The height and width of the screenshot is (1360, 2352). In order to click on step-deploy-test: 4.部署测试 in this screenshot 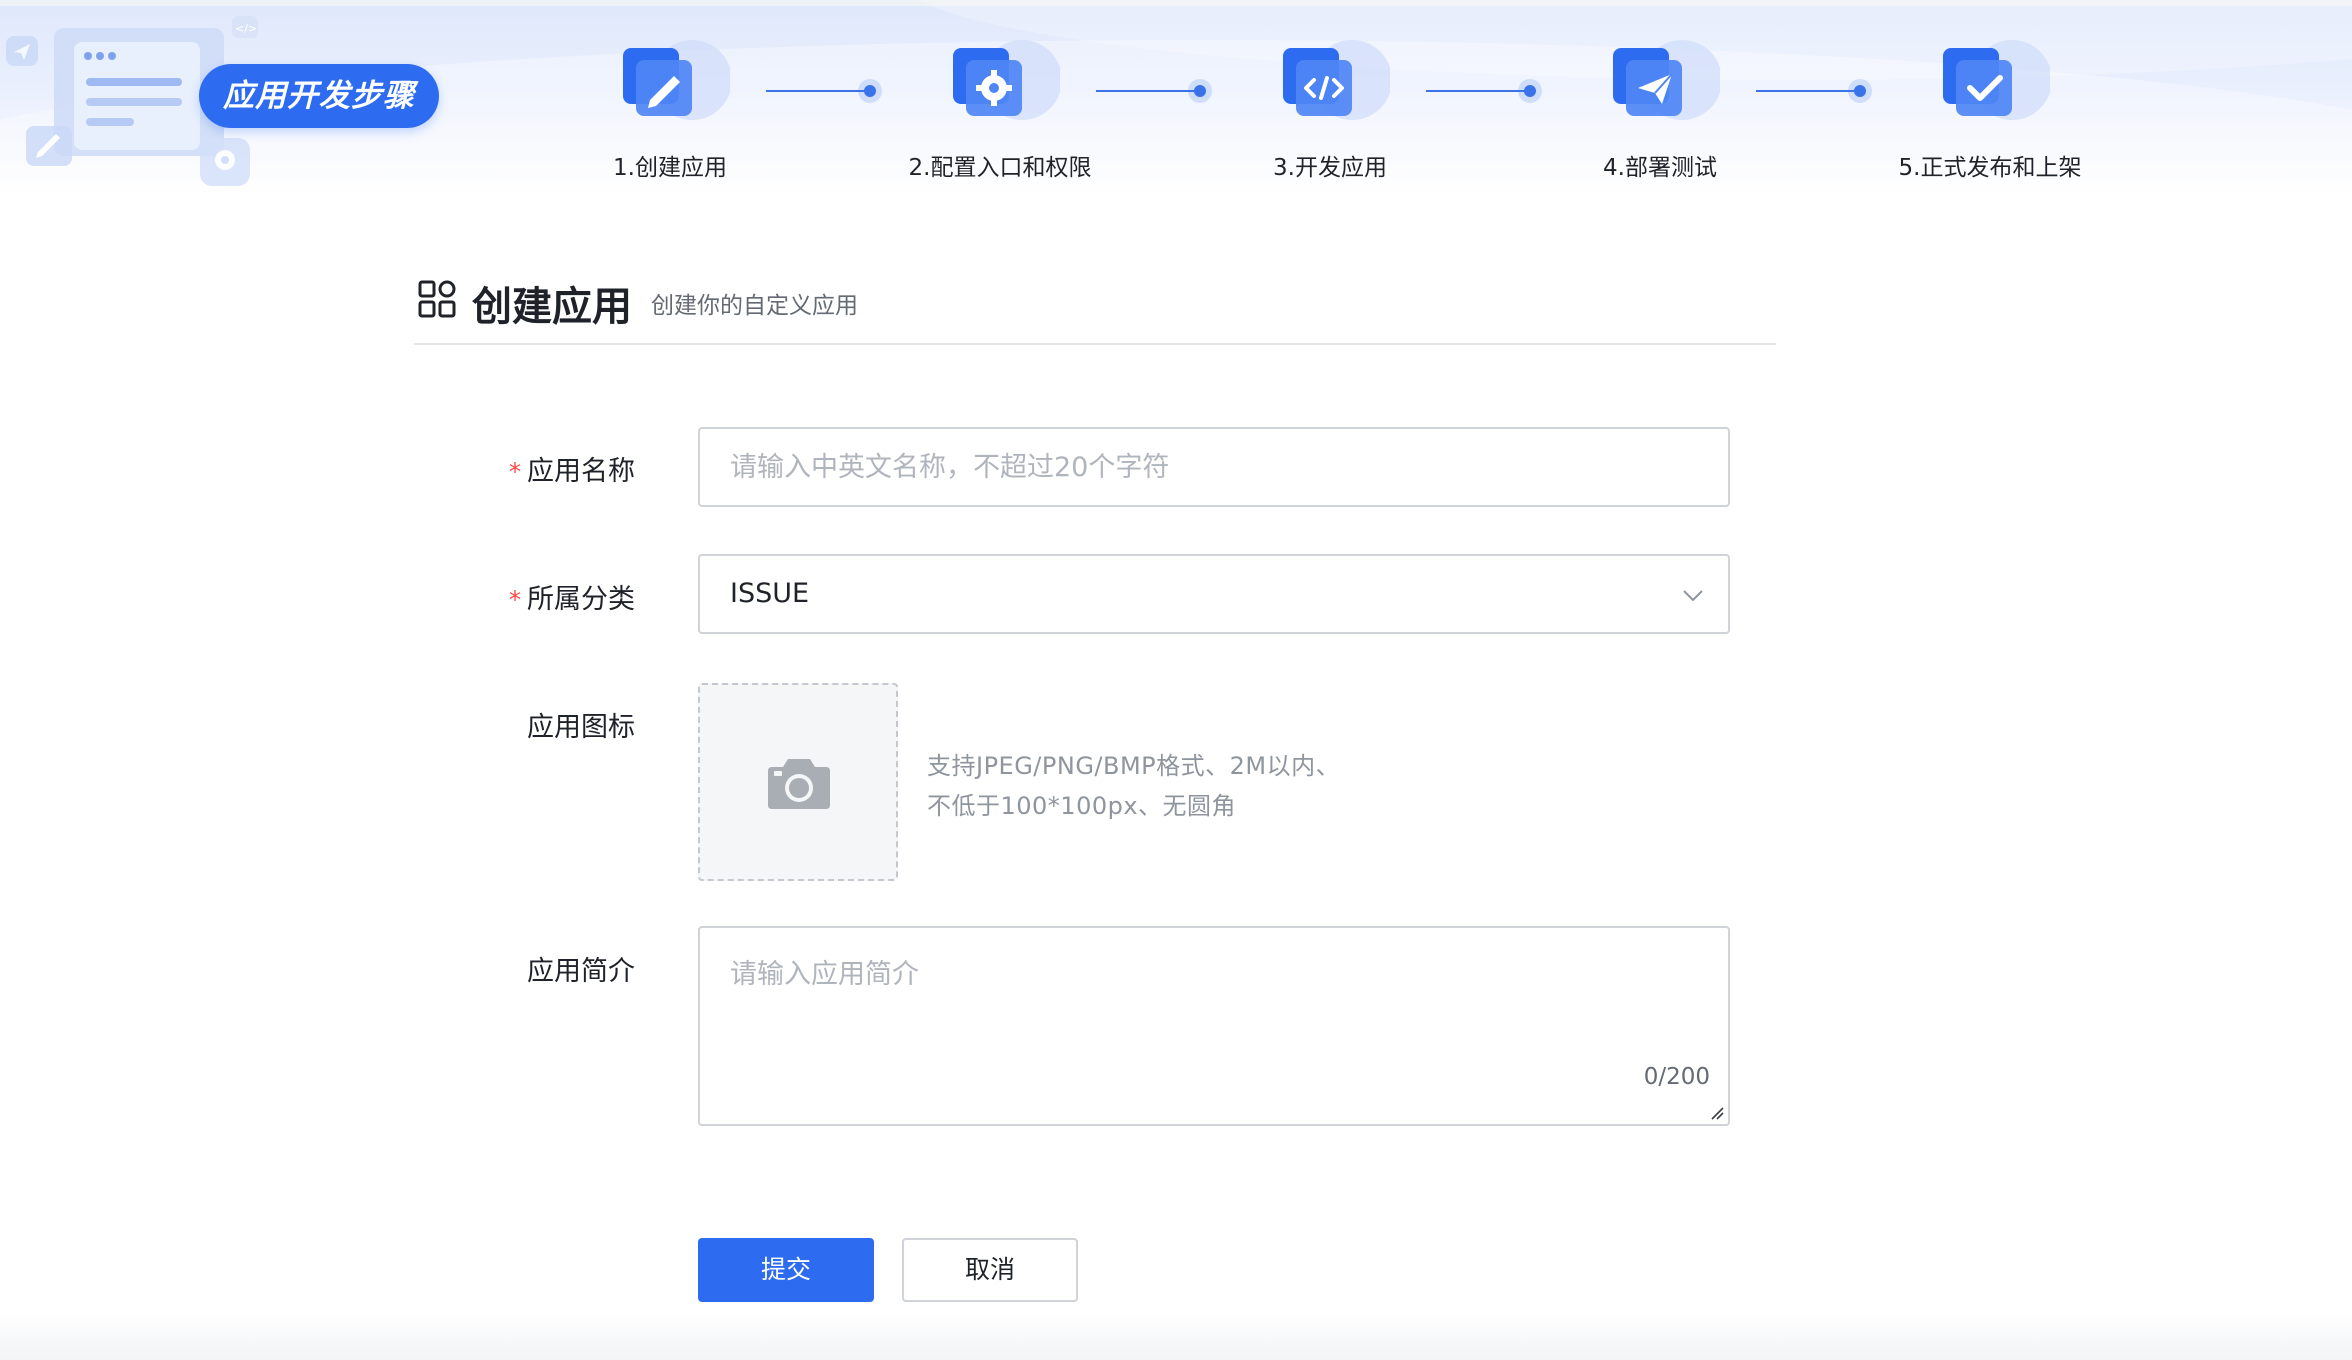, I will do `click(1660, 111)`.